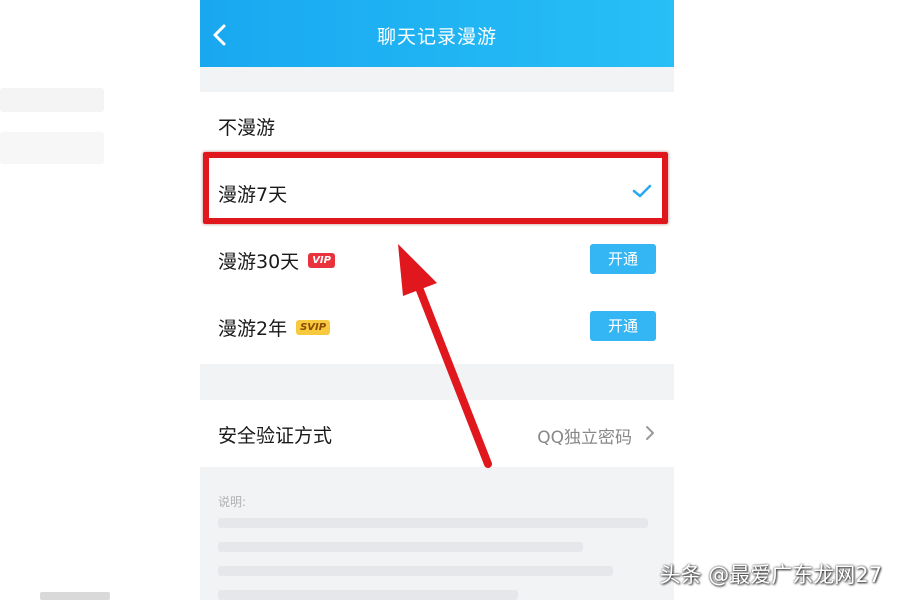  I want to click on security-value: QQ独立密码, so click(584, 438).